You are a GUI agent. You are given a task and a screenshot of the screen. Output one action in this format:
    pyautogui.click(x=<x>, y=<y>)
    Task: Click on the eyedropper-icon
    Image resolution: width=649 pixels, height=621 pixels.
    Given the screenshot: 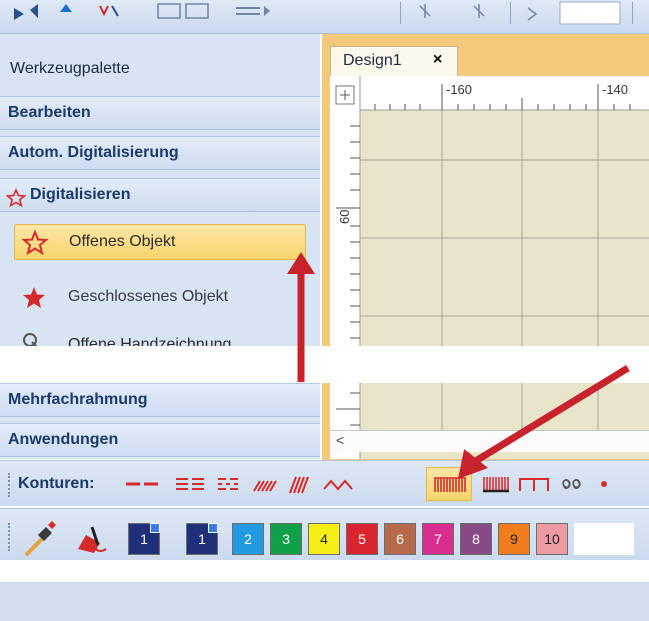 What is the action you would take?
    pyautogui.click(x=40, y=539)
    